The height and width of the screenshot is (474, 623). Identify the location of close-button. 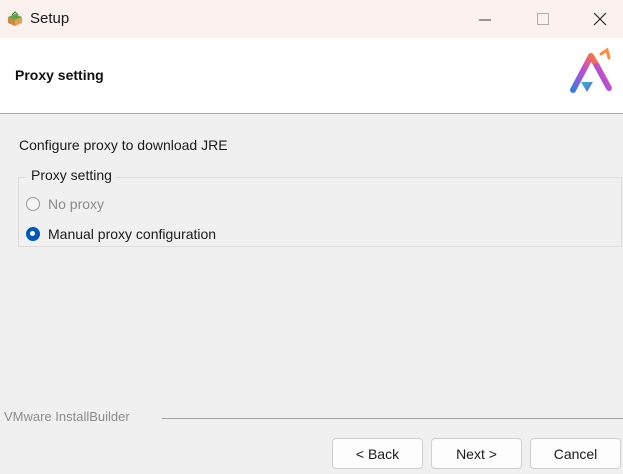
(600, 19).